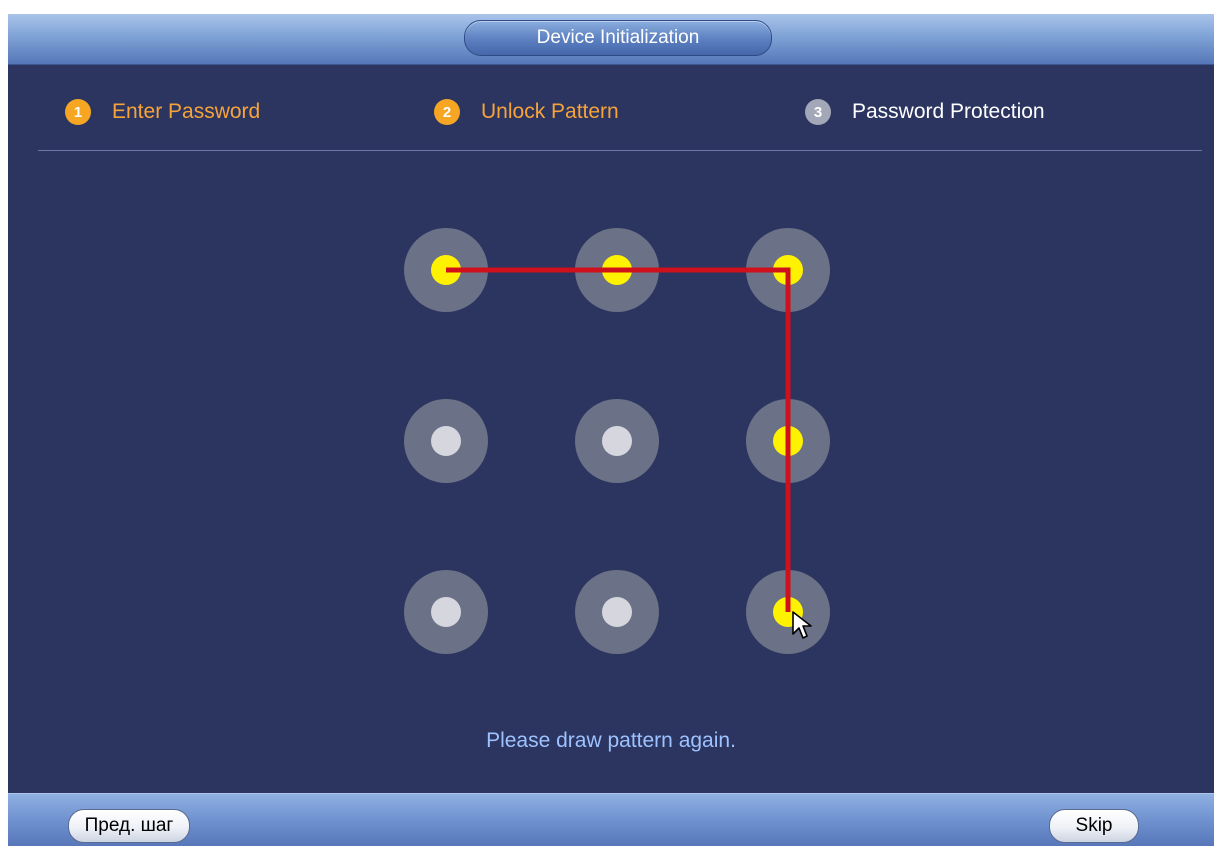 This screenshot has height=854, width=1216. Describe the element at coordinates (611, 740) in the screenshot. I see `status-message: Please draw pattern again.` at that location.